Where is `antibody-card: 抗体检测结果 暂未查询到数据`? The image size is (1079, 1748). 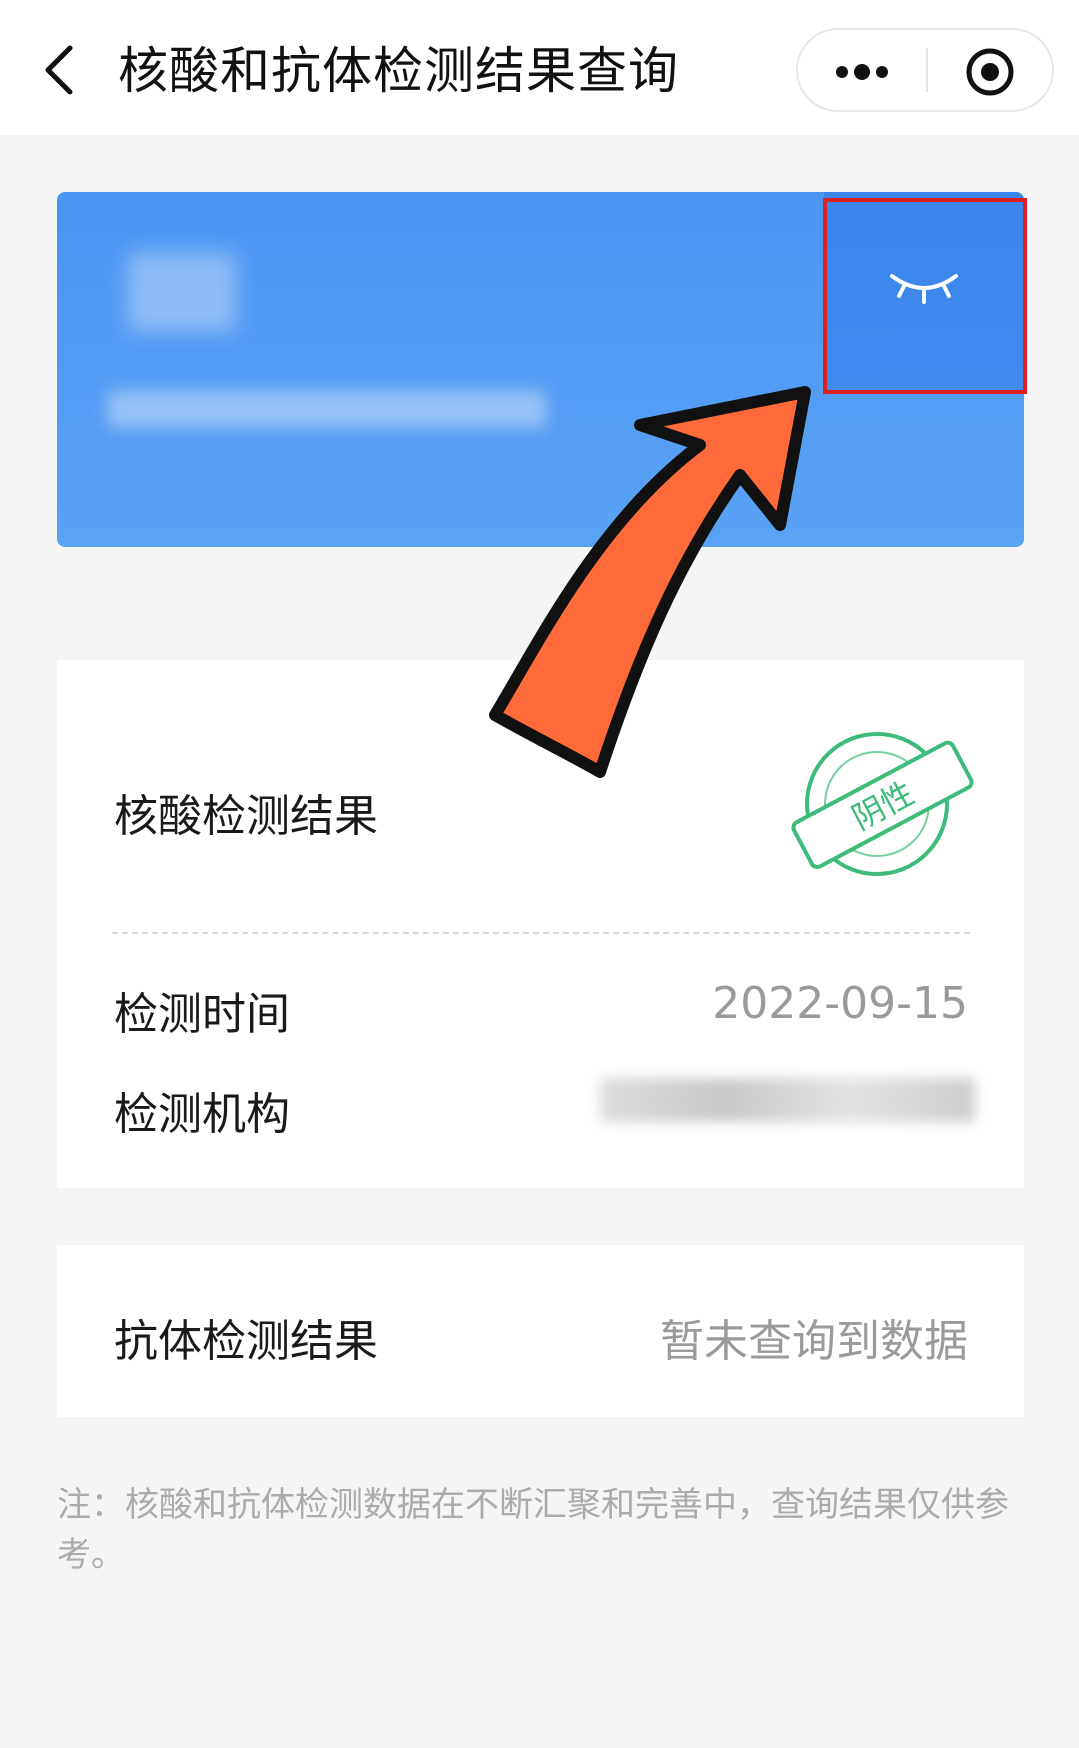 antibody-card: 抗体检测结果 暂未查询到数据 is located at coordinates (540, 1331).